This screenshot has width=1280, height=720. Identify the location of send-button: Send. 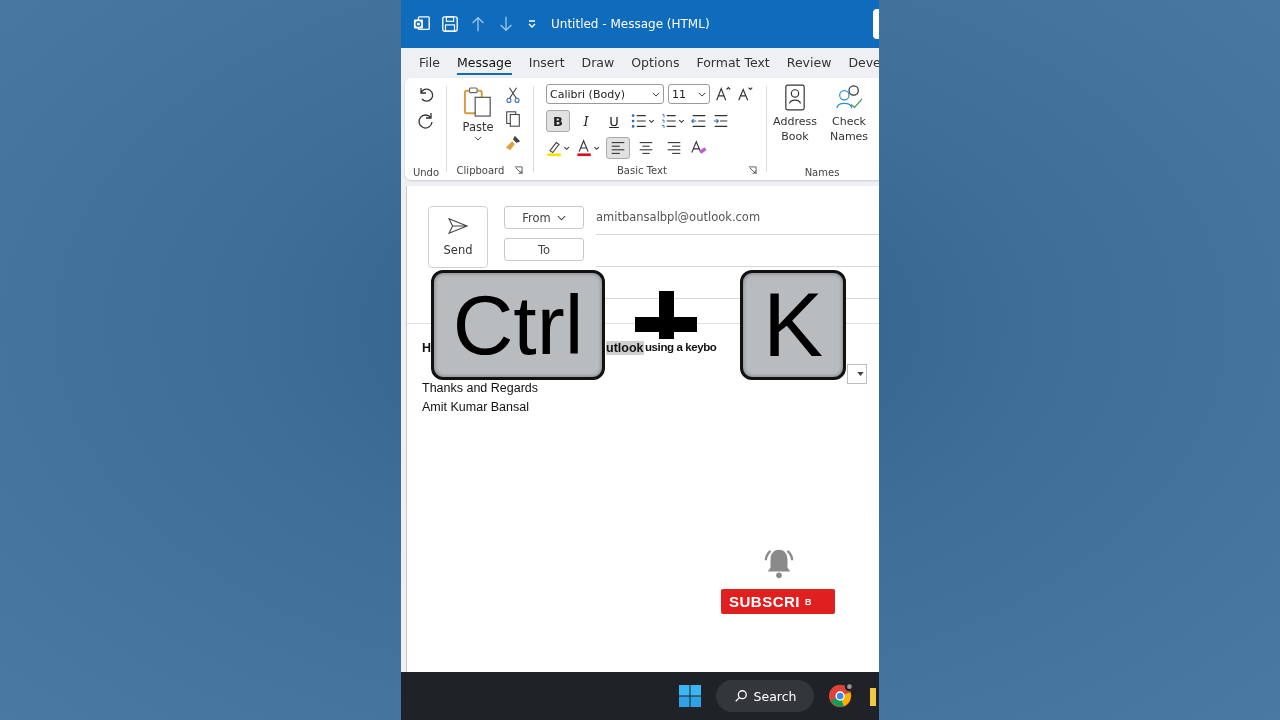
(458, 237).